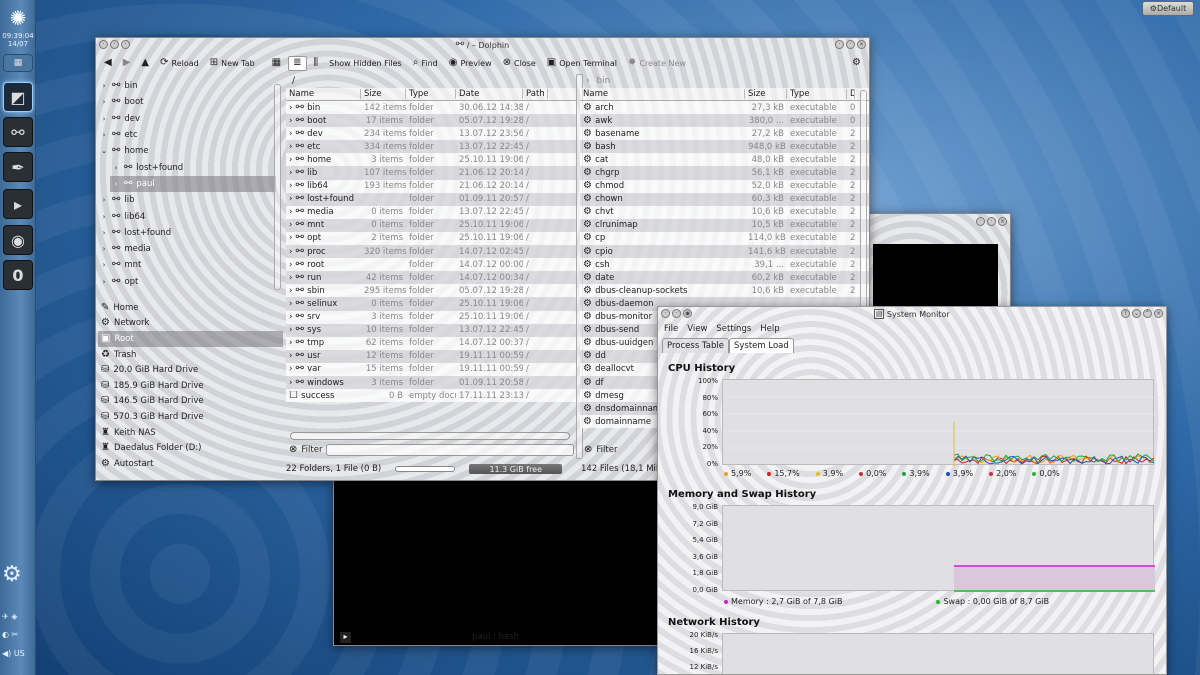  Describe the element at coordinates (18, 167) in the screenshot. I see `task-pen-icon: ✒` at that location.